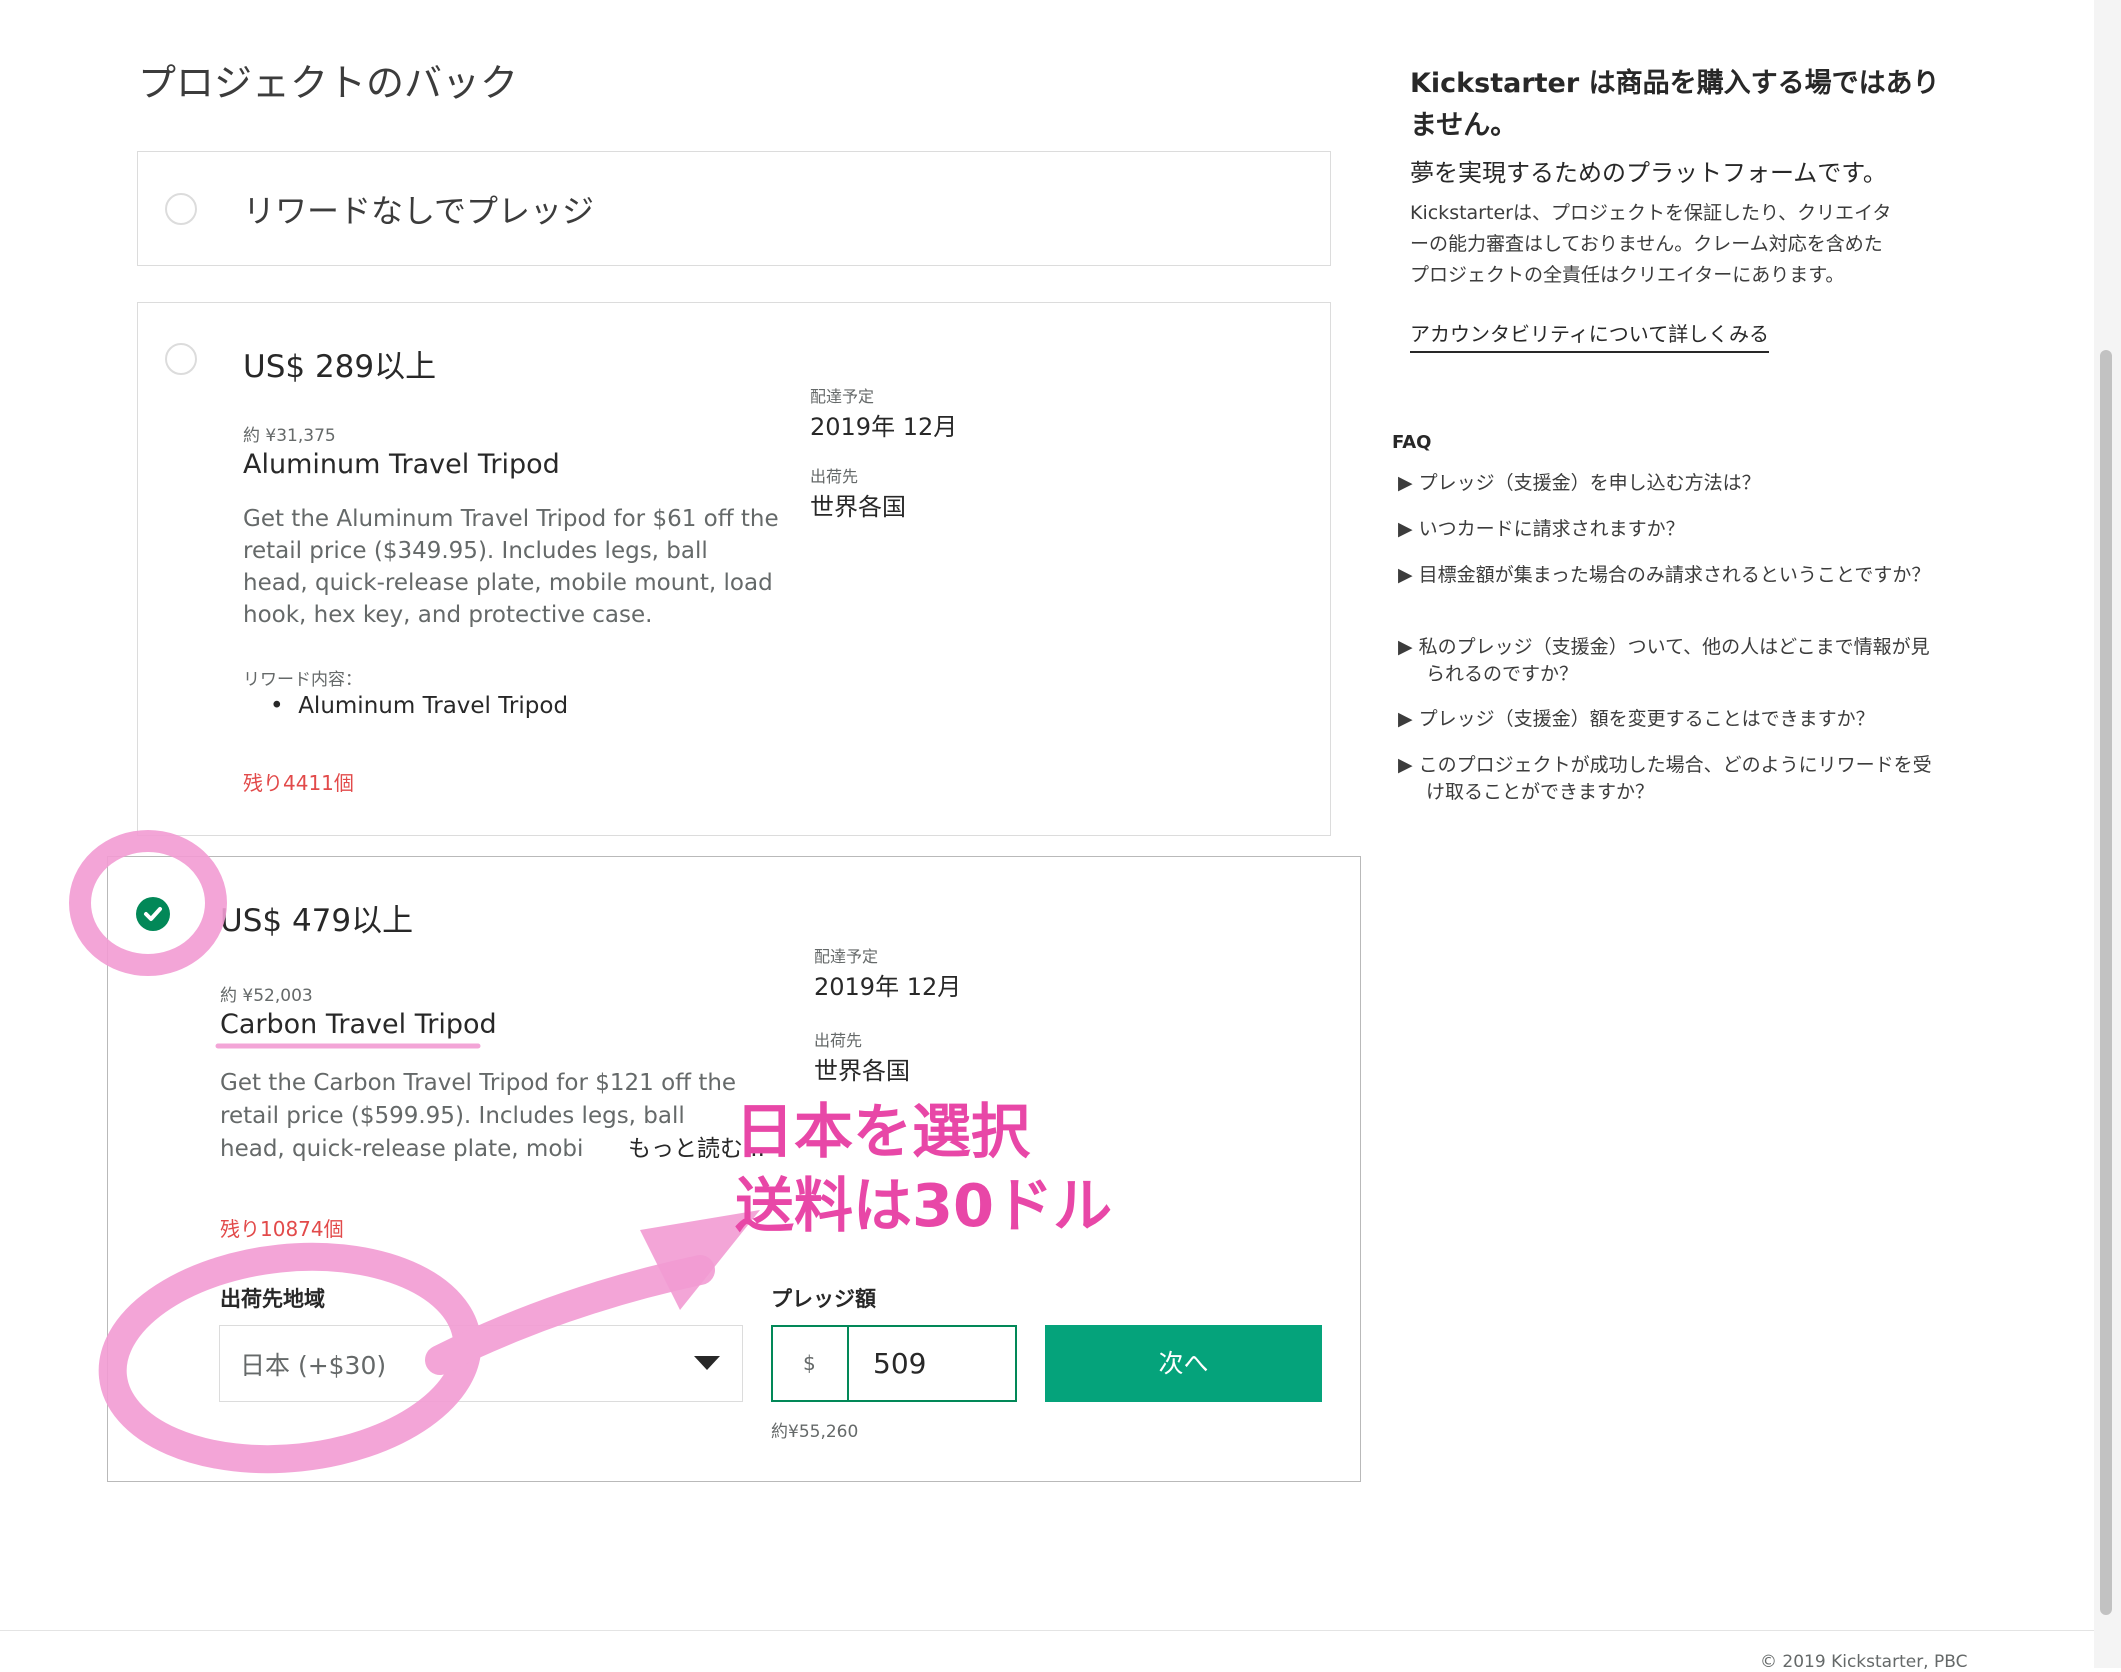 Image resolution: width=2121 pixels, height=1672 pixels. I want to click on annotation-circle-check, so click(148, 903).